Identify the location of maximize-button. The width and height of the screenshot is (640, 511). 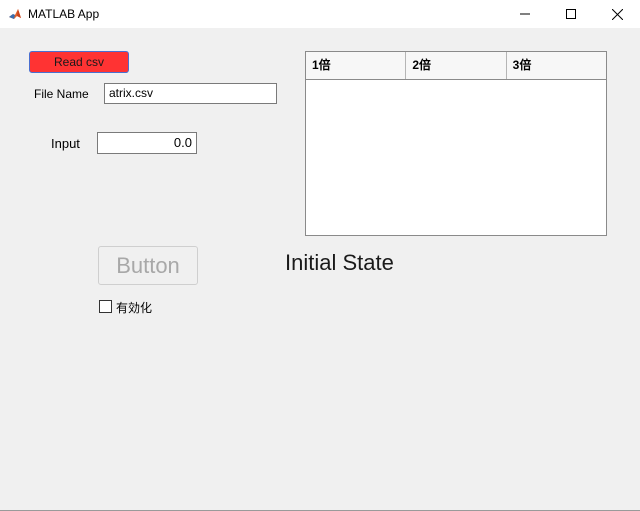
(571, 14).